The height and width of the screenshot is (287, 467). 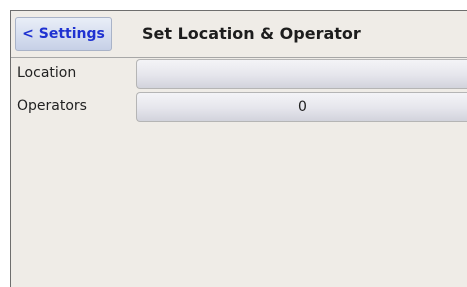 I want to click on page-title: Set Location & Operator, so click(x=251, y=33).